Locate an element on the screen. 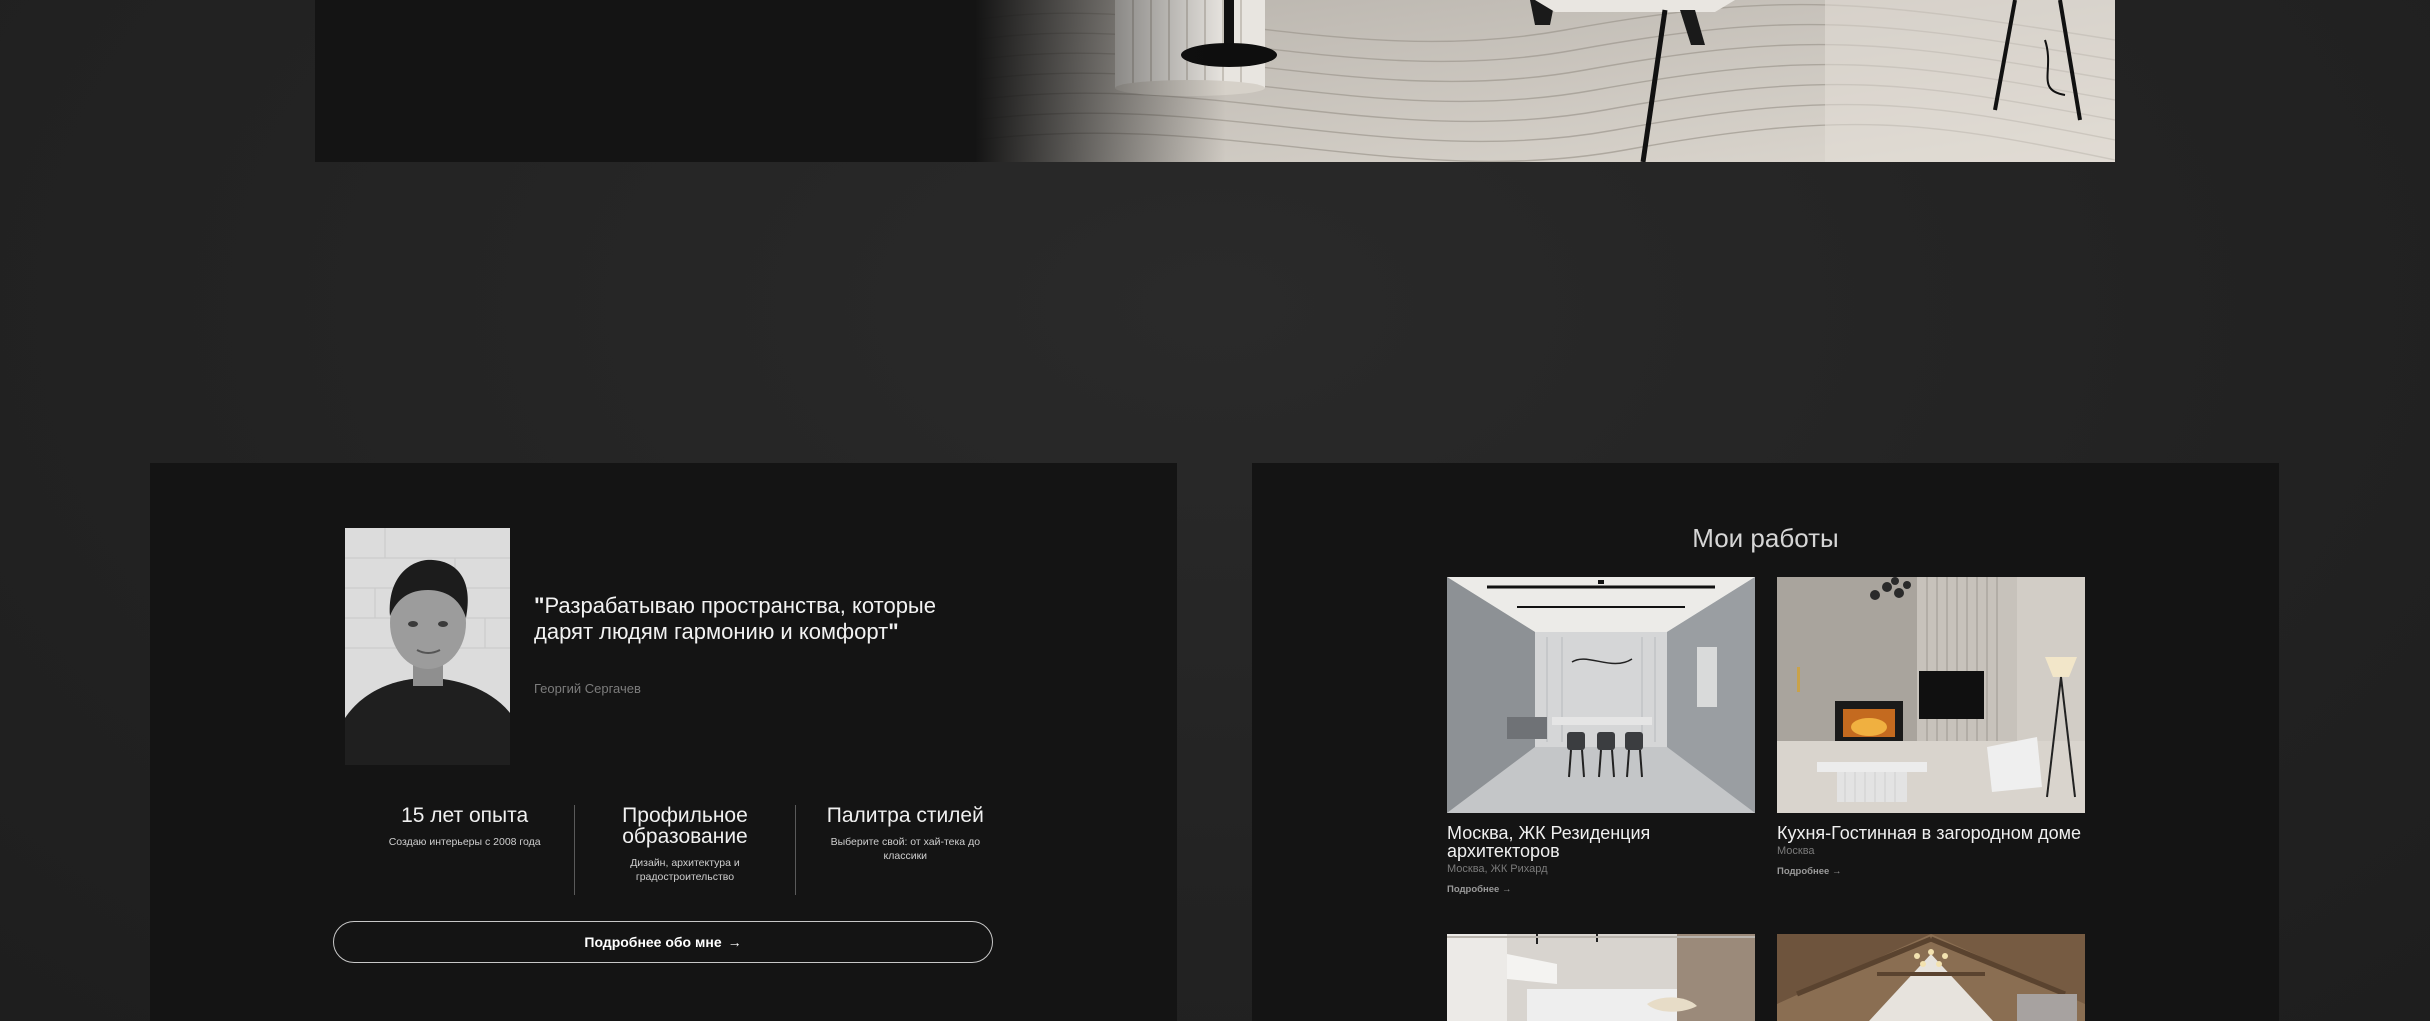  work-title: Москва, ЖК Резиденция архитекторов is located at coordinates (1549, 842).